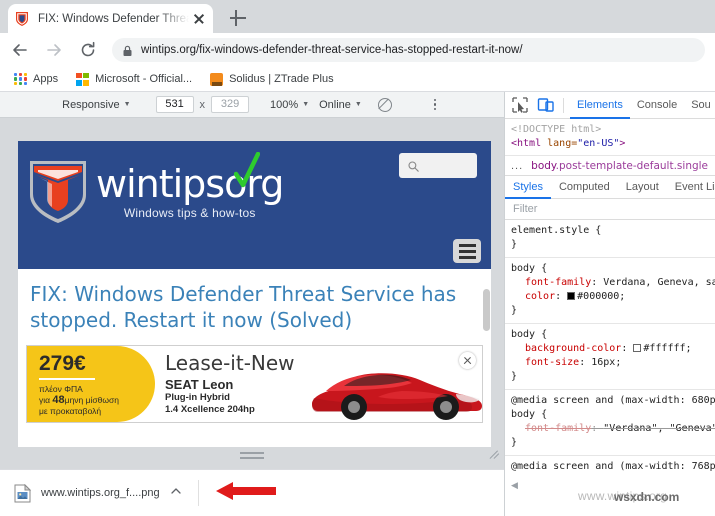 The width and height of the screenshot is (715, 516). What do you see at coordinates (238, 18) in the screenshot?
I see `new-tab-button` at bounding box center [238, 18].